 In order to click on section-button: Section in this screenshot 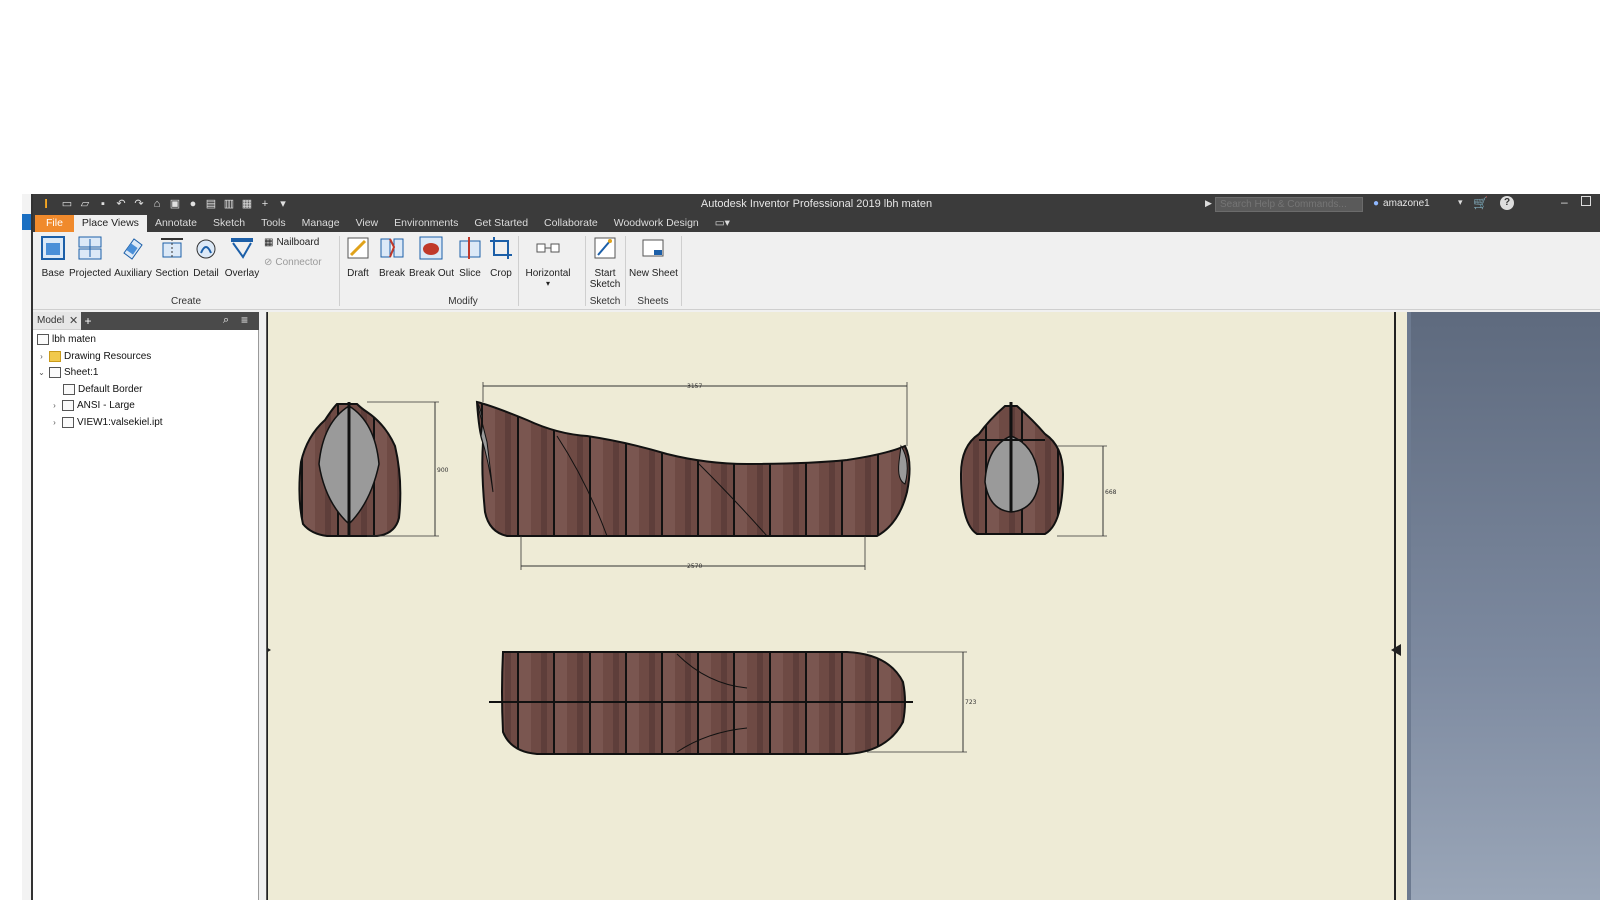, I will do `click(172, 257)`.